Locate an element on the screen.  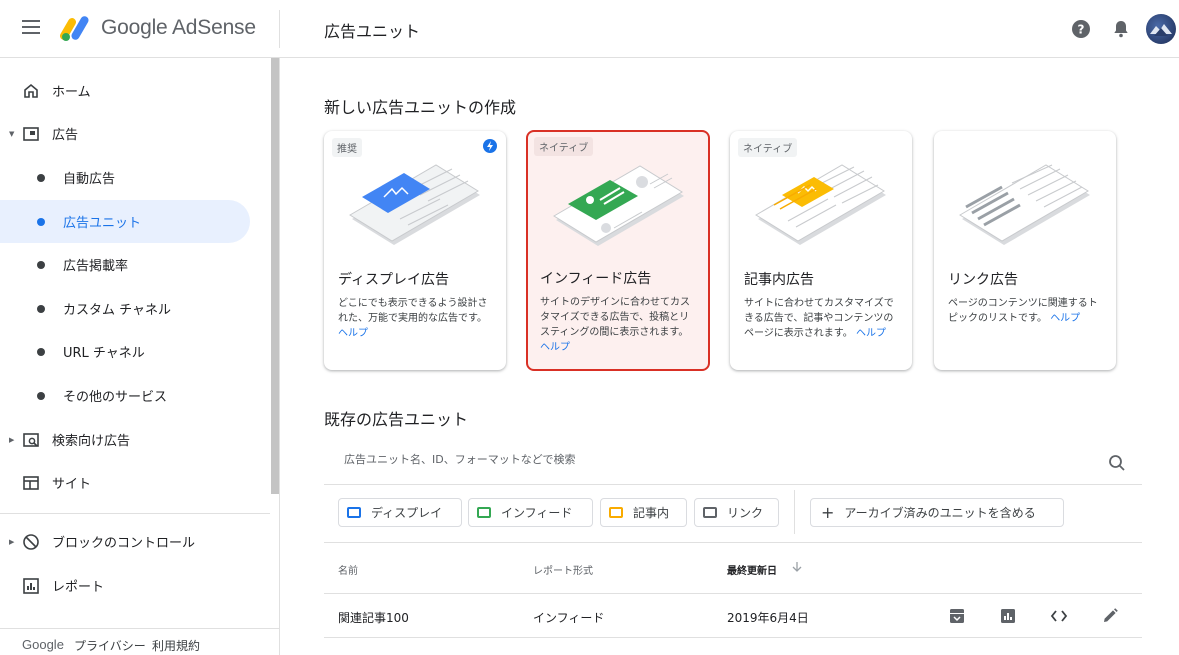
filter-chip-display: ディスプレイ is located at coordinates (400, 512).